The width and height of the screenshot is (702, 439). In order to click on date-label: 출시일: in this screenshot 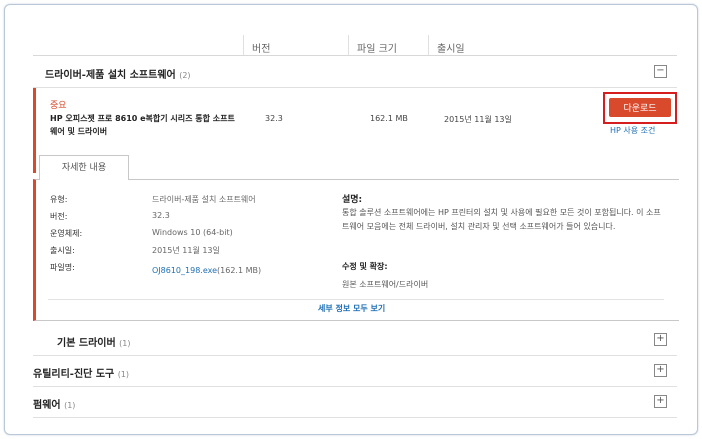, I will do `click(62, 250)`.